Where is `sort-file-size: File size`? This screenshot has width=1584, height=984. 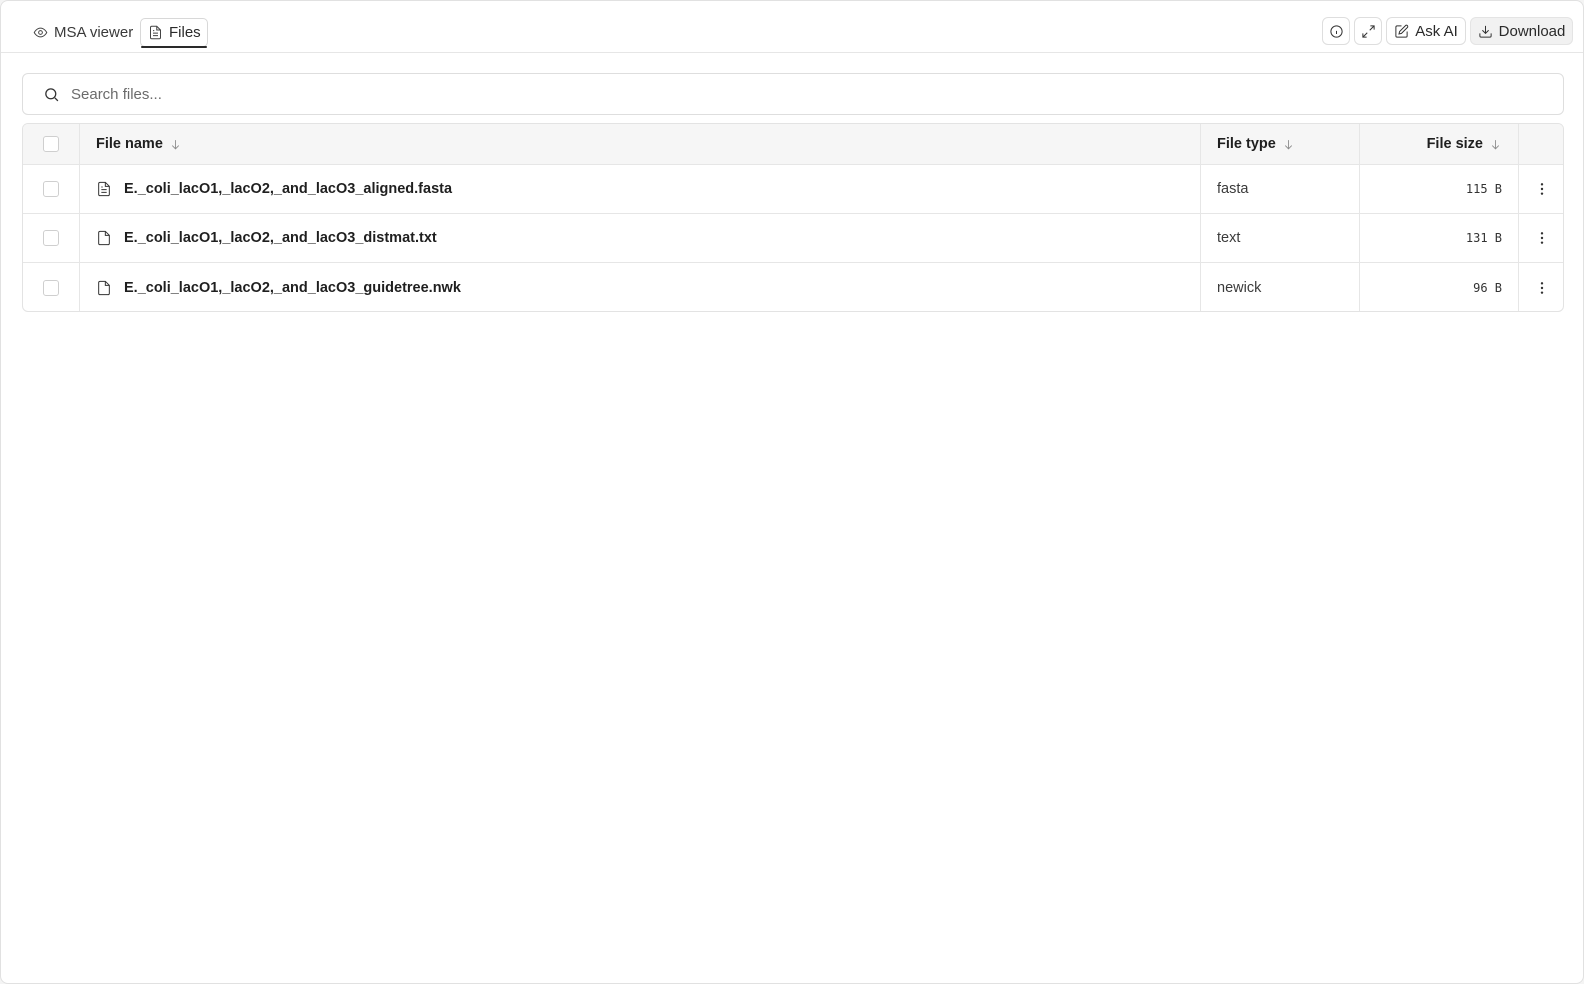 sort-file-size: File size is located at coordinates (1464, 144).